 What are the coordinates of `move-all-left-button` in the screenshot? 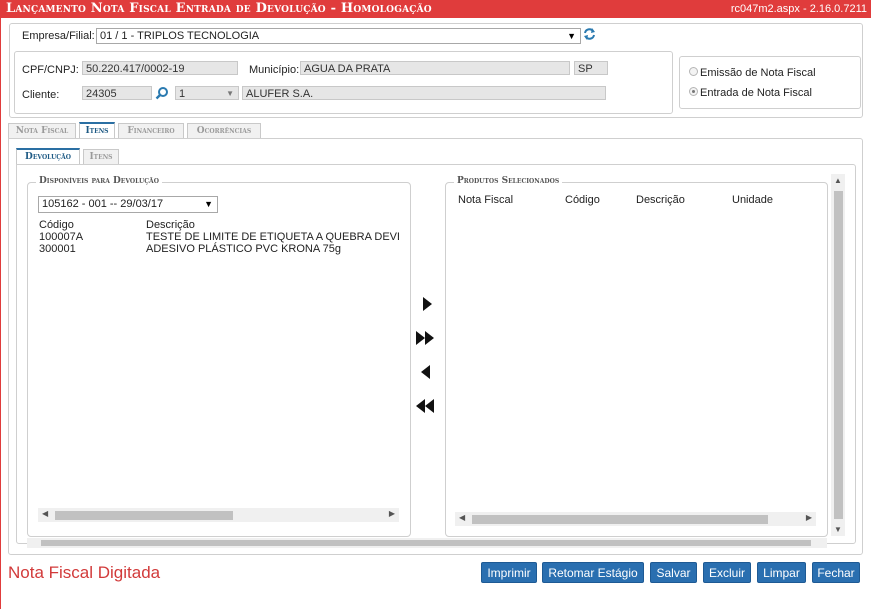 It's located at (425, 406).